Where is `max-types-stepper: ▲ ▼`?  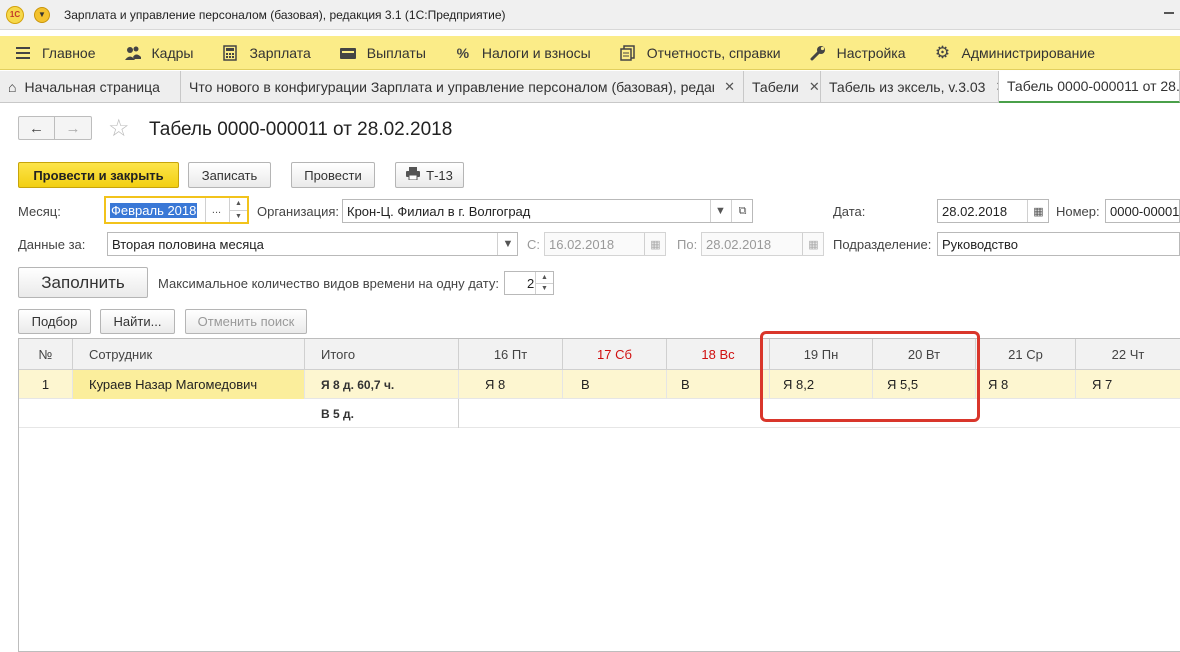
max-types-stepper: ▲ ▼ is located at coordinates (544, 283).